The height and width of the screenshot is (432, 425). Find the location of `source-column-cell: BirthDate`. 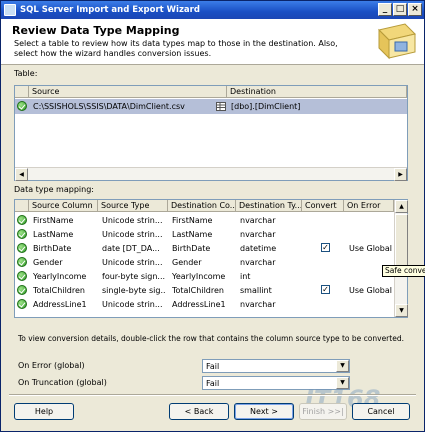

source-column-cell: BirthDate is located at coordinates (52, 248).